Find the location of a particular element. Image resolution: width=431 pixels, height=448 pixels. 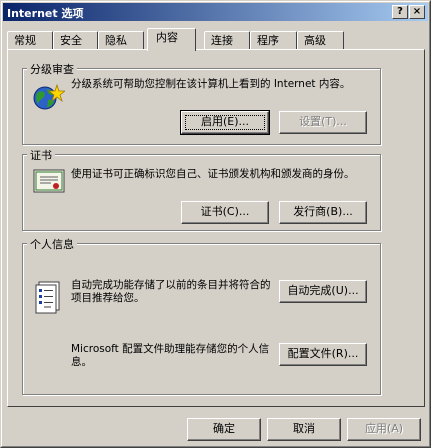

help-button: ? is located at coordinates (400, 12).